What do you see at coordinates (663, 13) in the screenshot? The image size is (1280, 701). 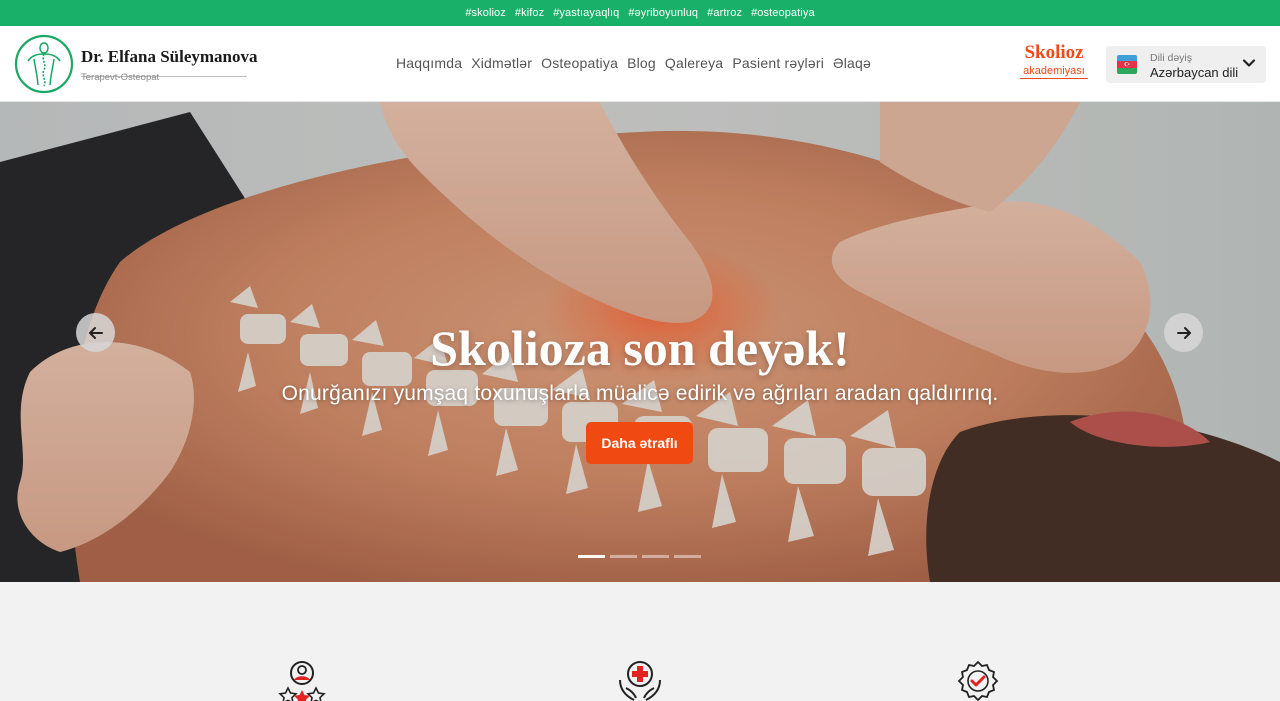 I see `hashtag-link: #əyriboyunluq` at bounding box center [663, 13].